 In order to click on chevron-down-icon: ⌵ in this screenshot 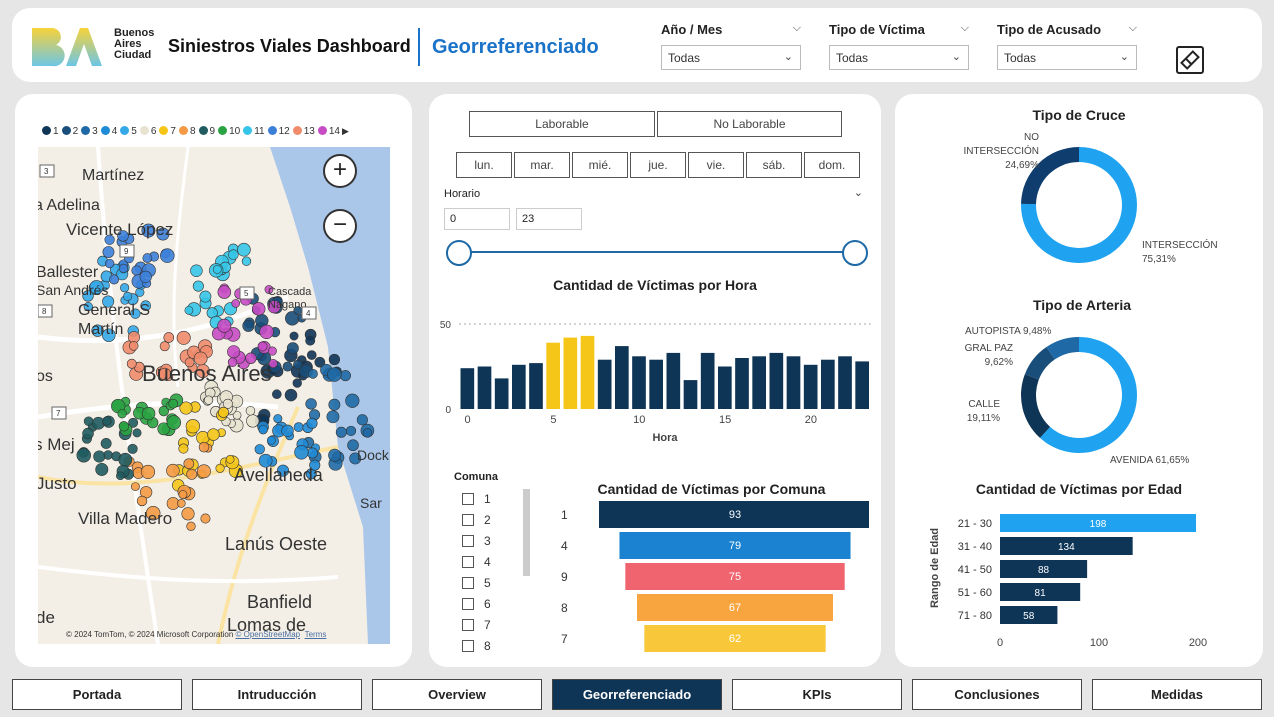, I will do `click(797, 28)`.